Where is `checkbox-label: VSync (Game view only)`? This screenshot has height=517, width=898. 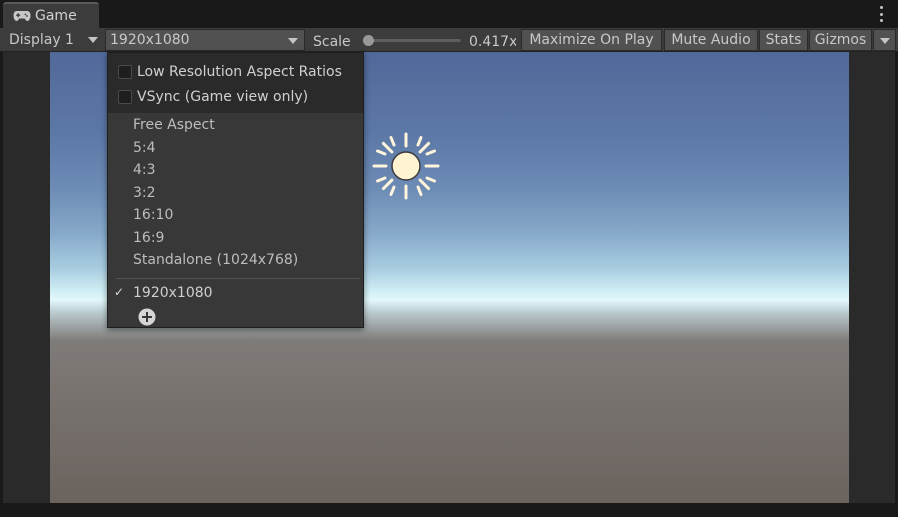 checkbox-label: VSync (Game view only) is located at coordinates (223, 97).